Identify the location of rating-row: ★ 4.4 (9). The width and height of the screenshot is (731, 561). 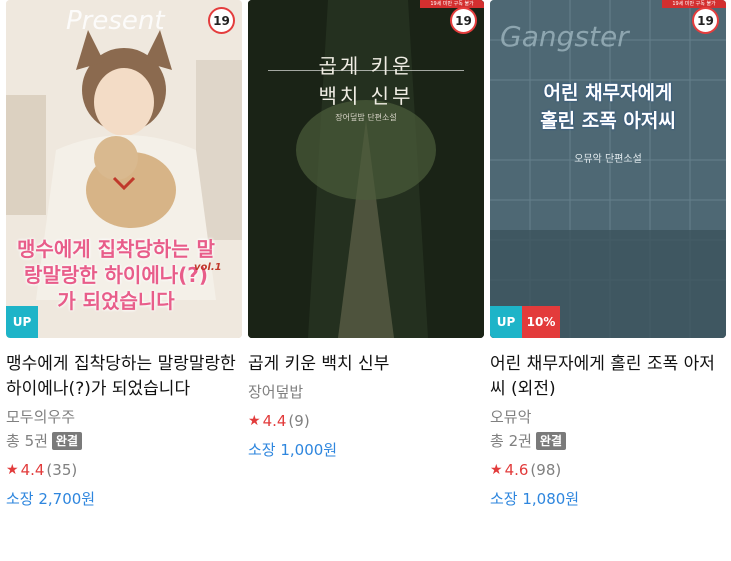
(366, 421).